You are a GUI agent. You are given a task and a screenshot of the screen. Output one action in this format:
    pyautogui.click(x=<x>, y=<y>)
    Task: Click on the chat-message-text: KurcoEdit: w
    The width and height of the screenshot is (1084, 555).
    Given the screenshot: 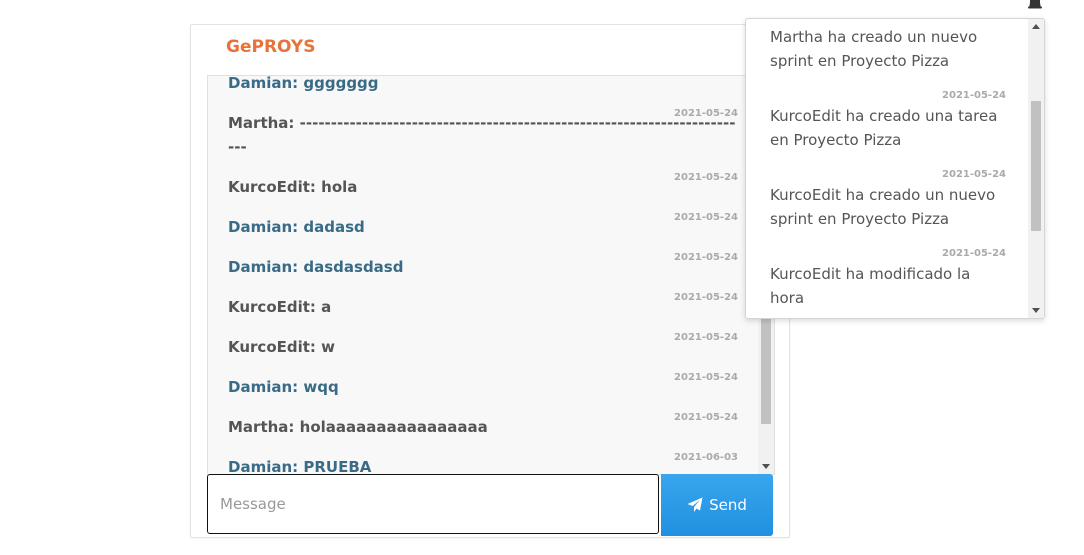 What is the action you would take?
    pyautogui.click(x=282, y=347)
    